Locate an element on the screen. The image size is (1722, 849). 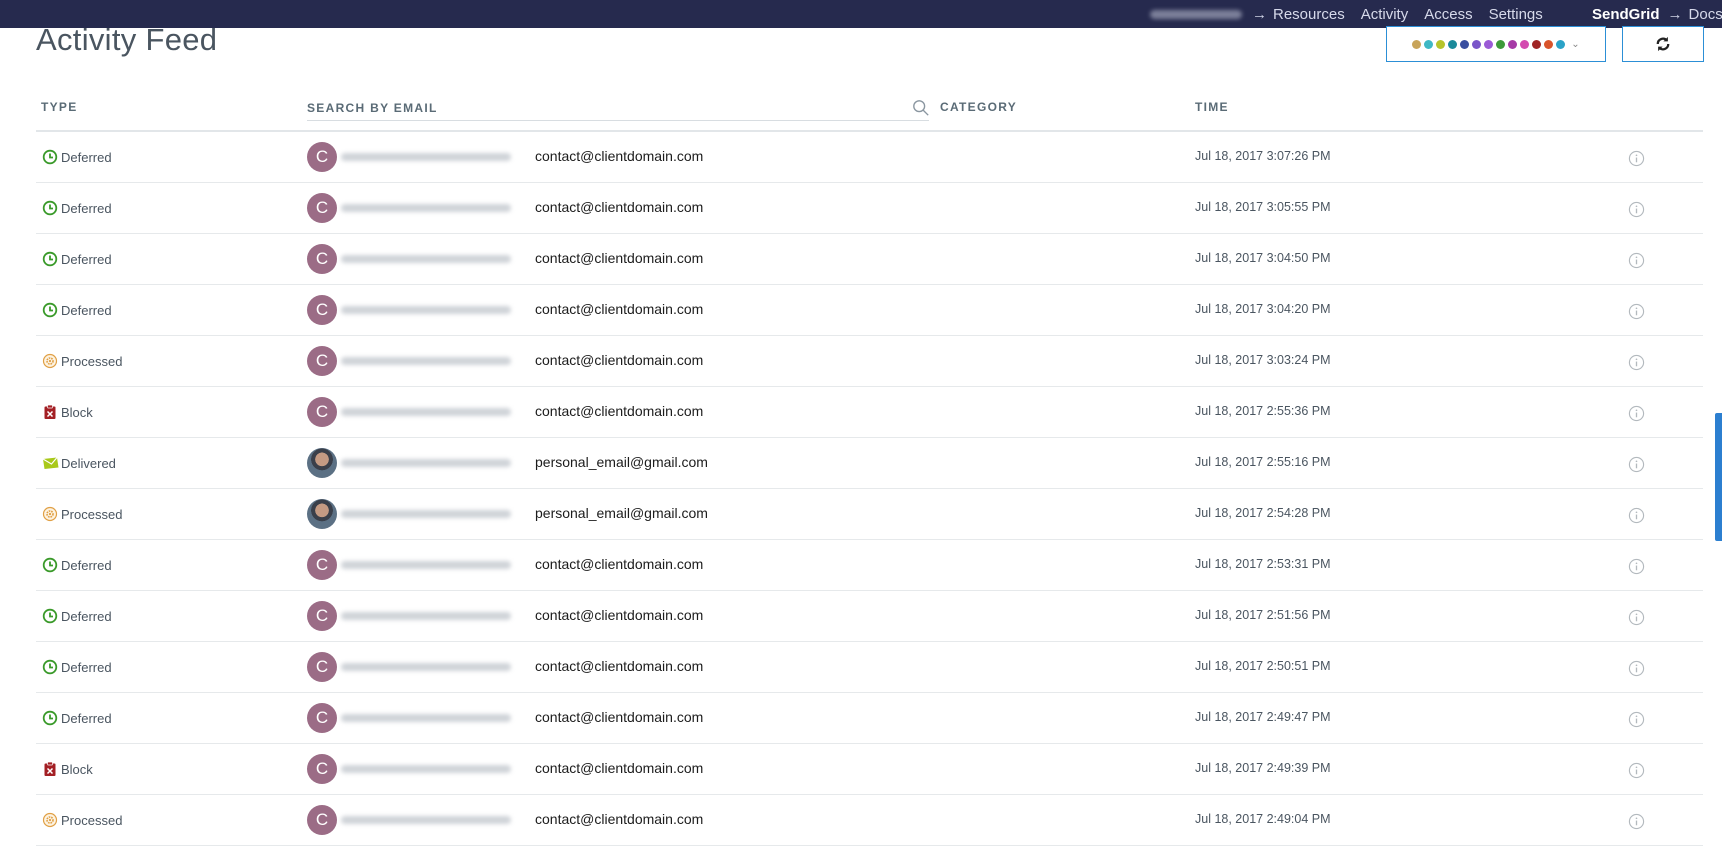
nav-brand-area: SendGrid → Docs is located at coordinates (1657, 14).